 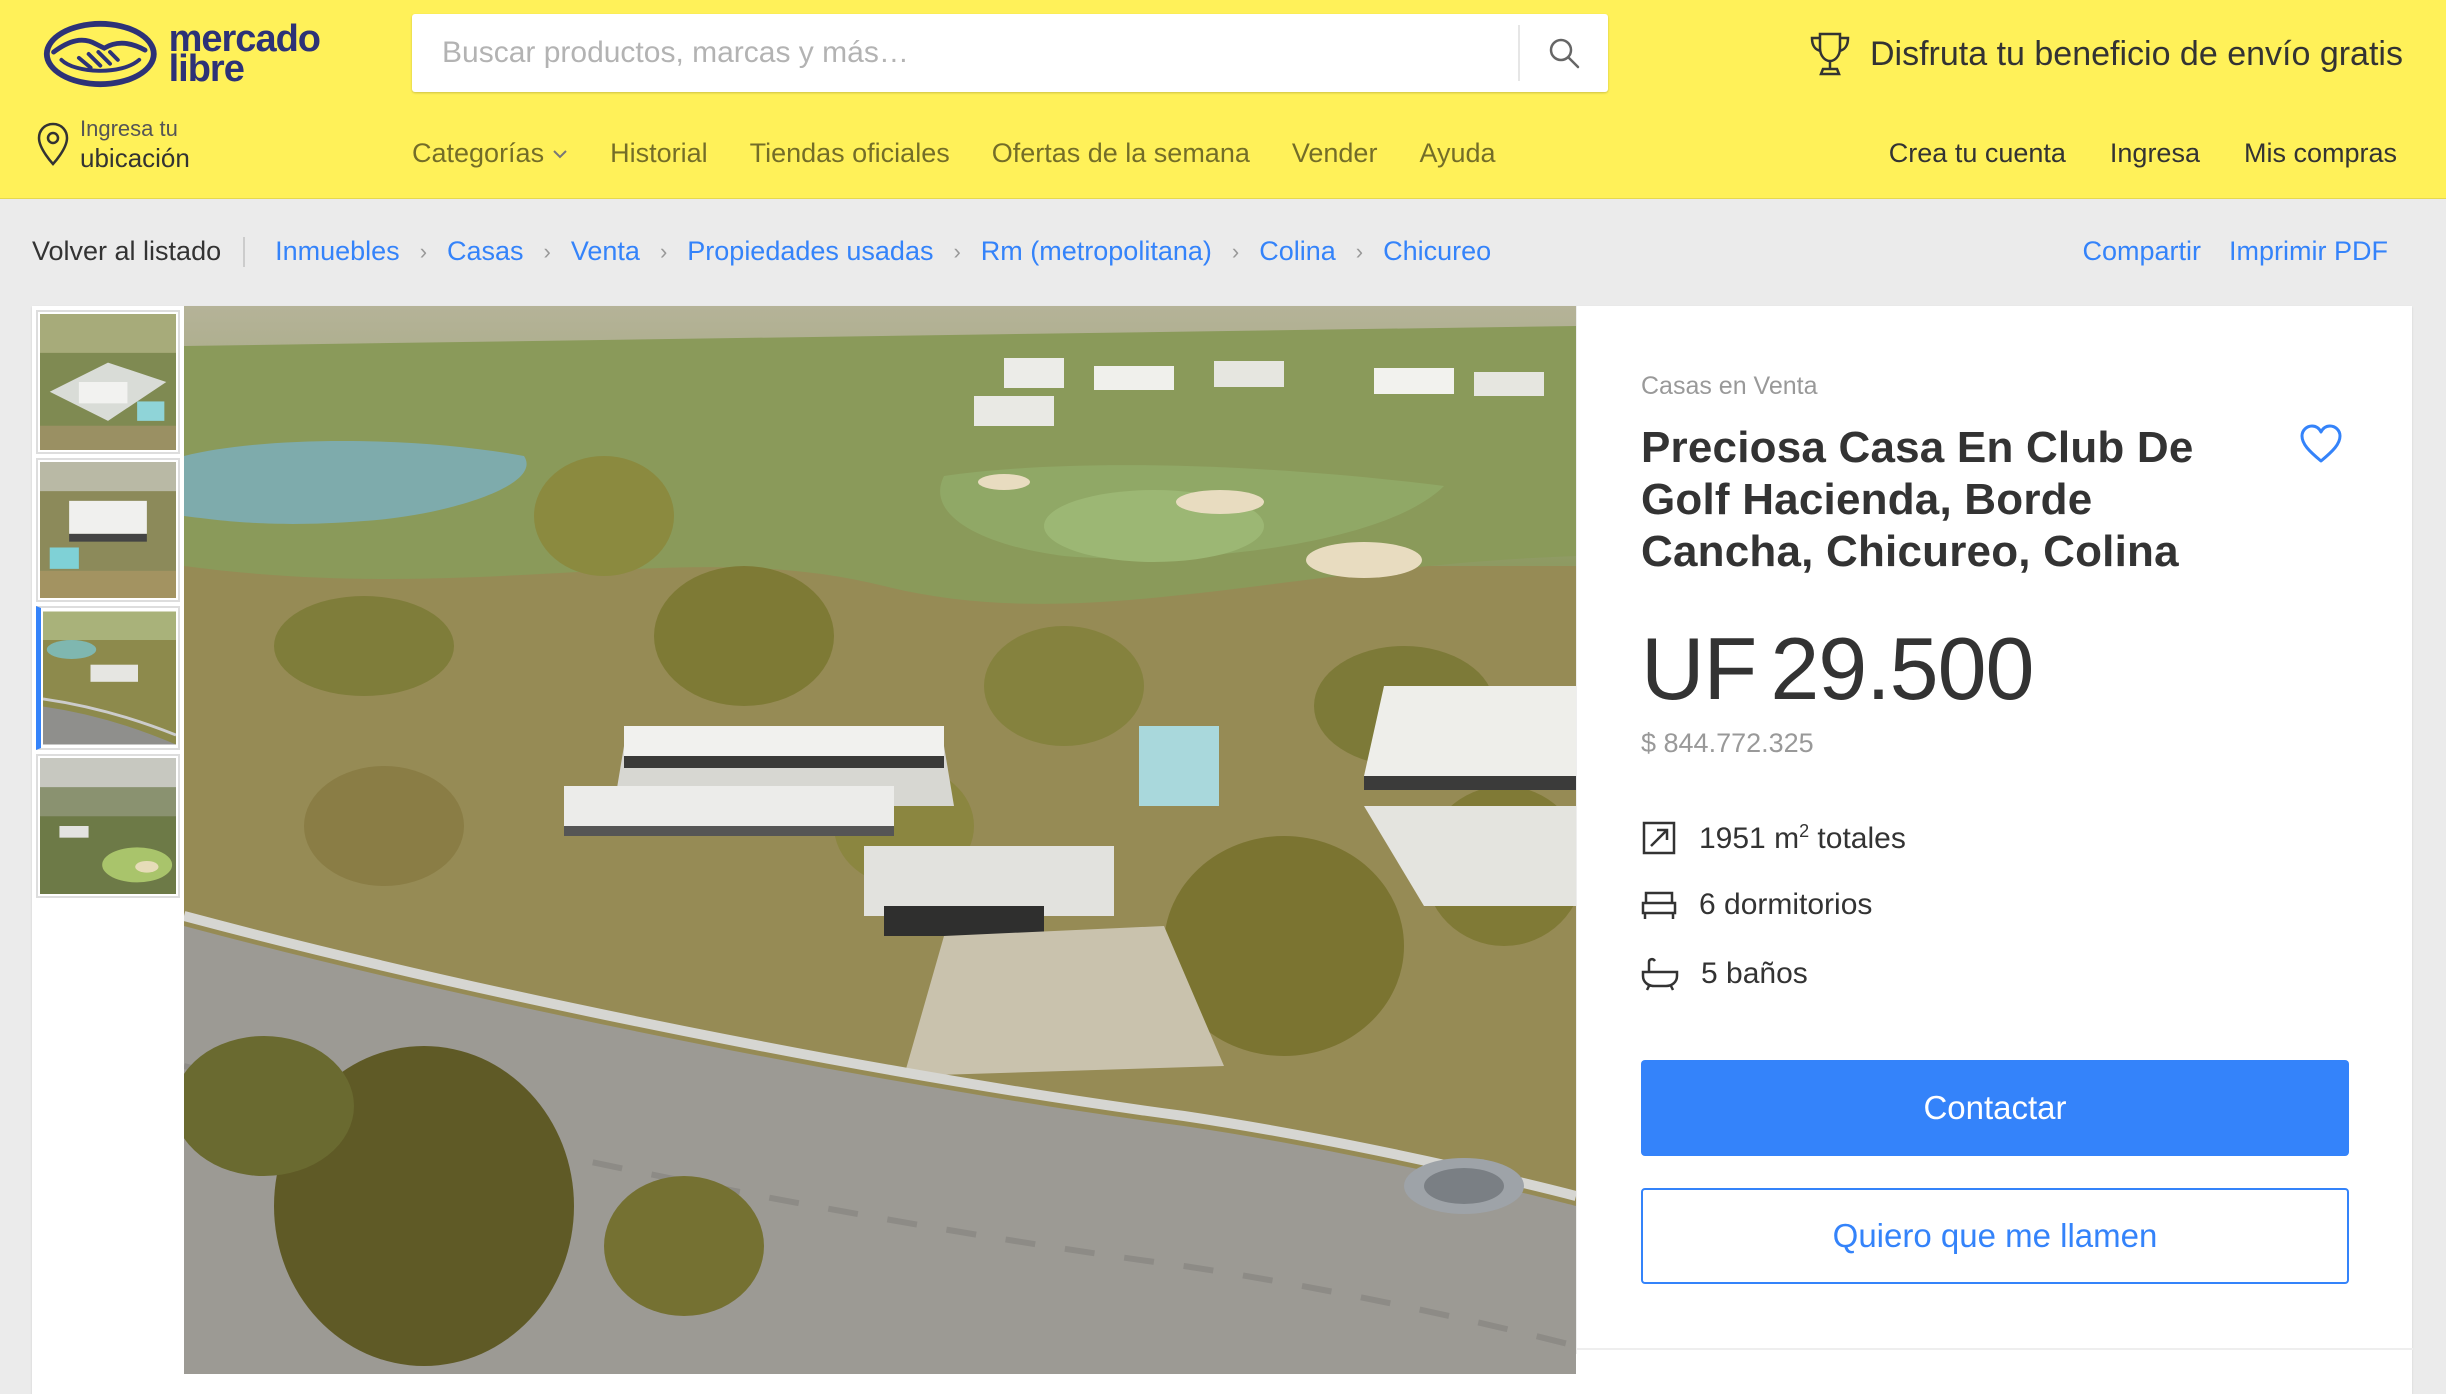 I want to click on breadcrumb-colina: Colina, so click(x=1297, y=251).